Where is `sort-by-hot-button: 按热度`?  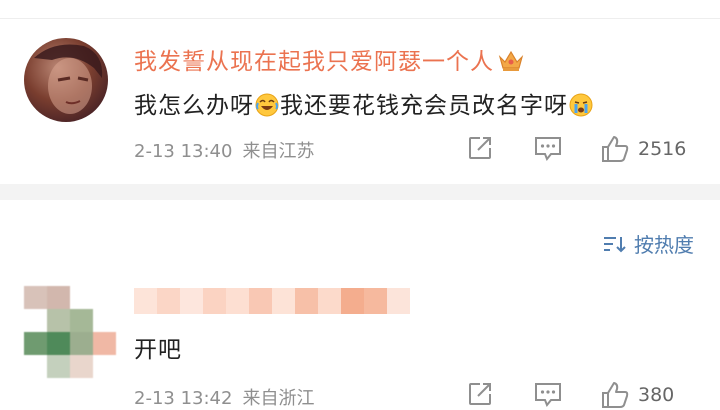 sort-by-hot-button: 按热度 is located at coordinates (648, 243).